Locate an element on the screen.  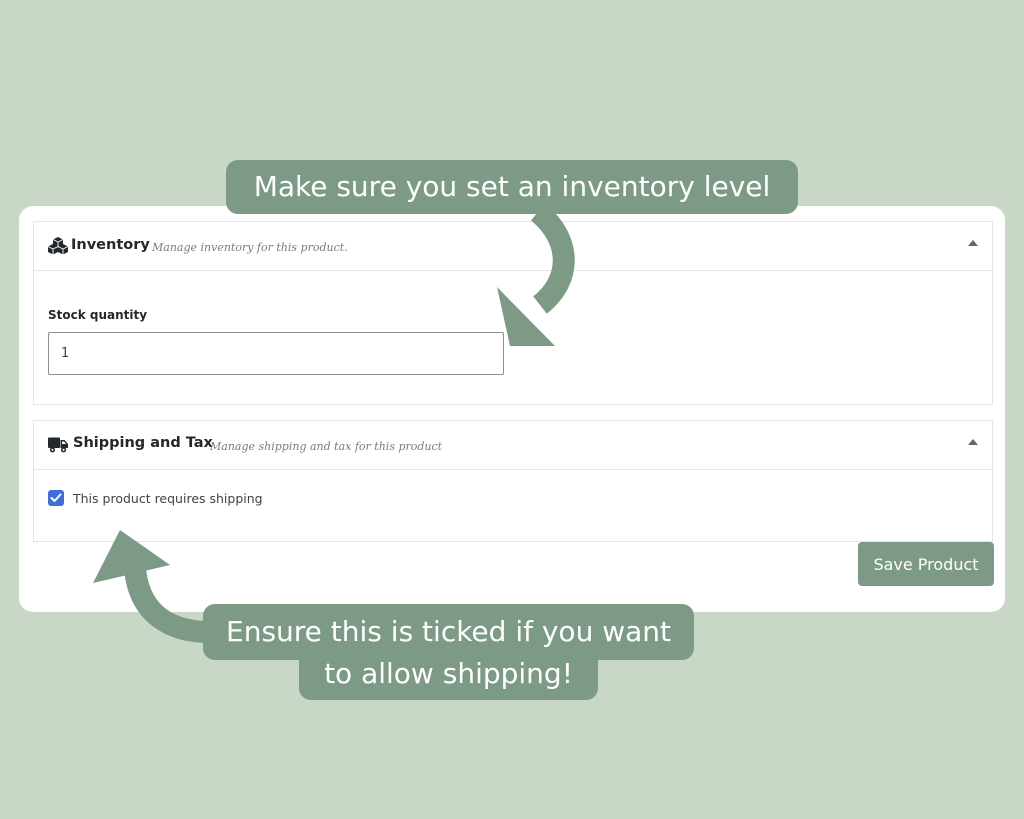
requires-shipping-label: This product requires shipping is located at coordinates (168, 498).